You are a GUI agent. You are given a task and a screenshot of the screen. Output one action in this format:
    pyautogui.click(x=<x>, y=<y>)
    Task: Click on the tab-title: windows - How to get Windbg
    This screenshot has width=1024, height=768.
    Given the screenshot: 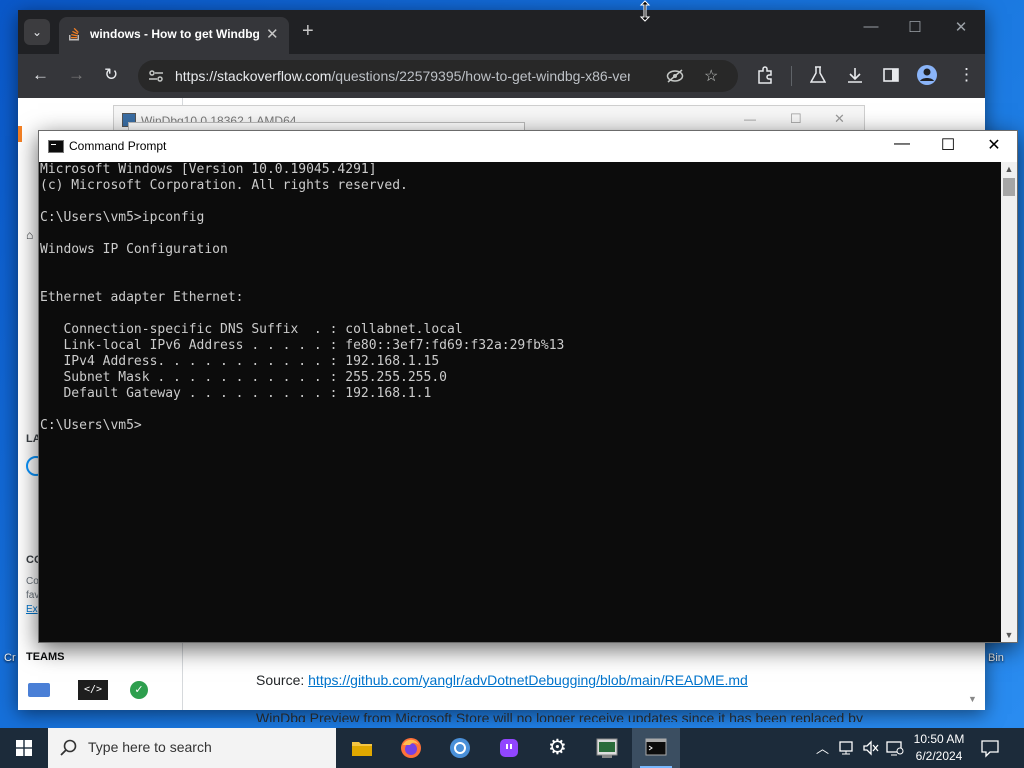 What is the action you would take?
    pyautogui.click(x=175, y=34)
    